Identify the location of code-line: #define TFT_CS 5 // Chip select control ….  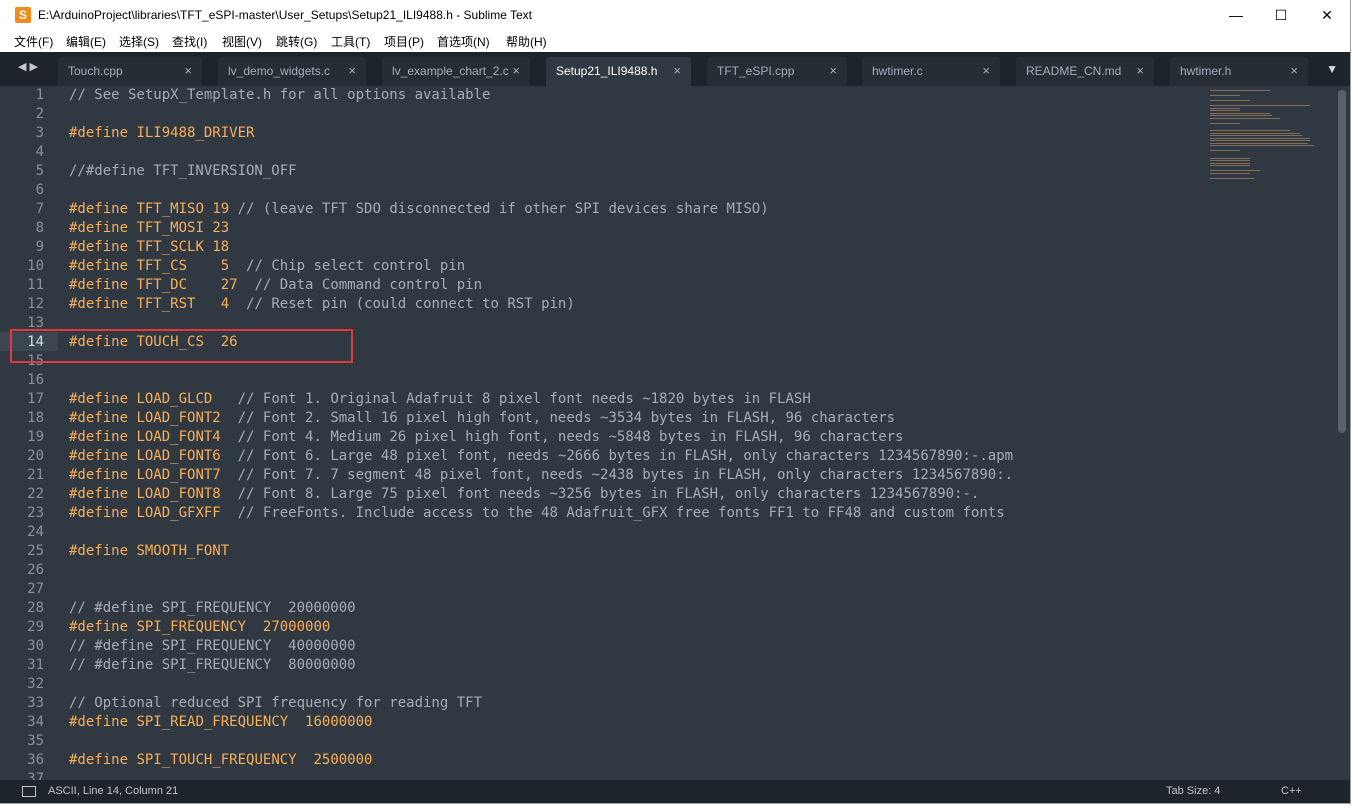
(267, 266).